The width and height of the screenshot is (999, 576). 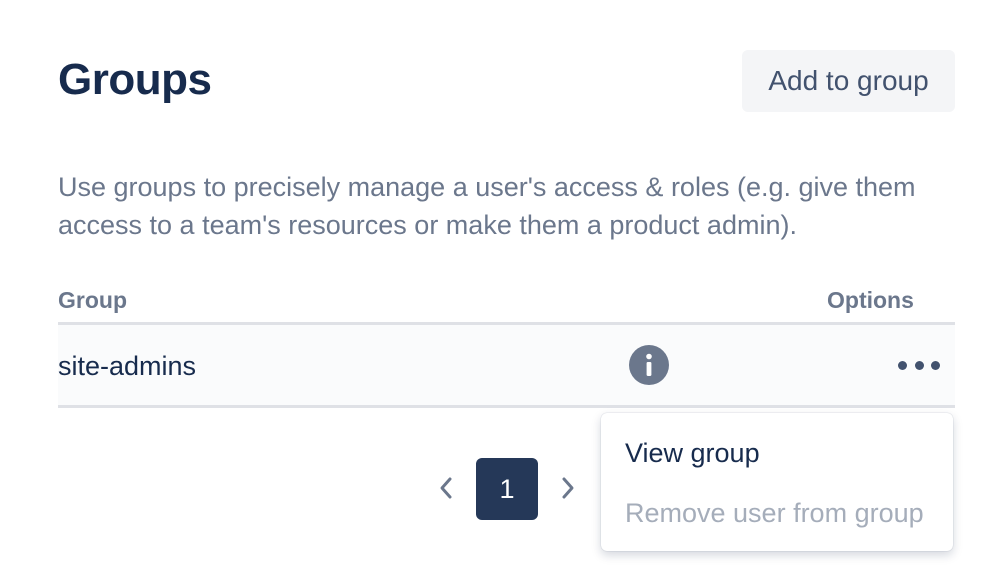 I want to click on group-name: site-admins, so click(x=127, y=366).